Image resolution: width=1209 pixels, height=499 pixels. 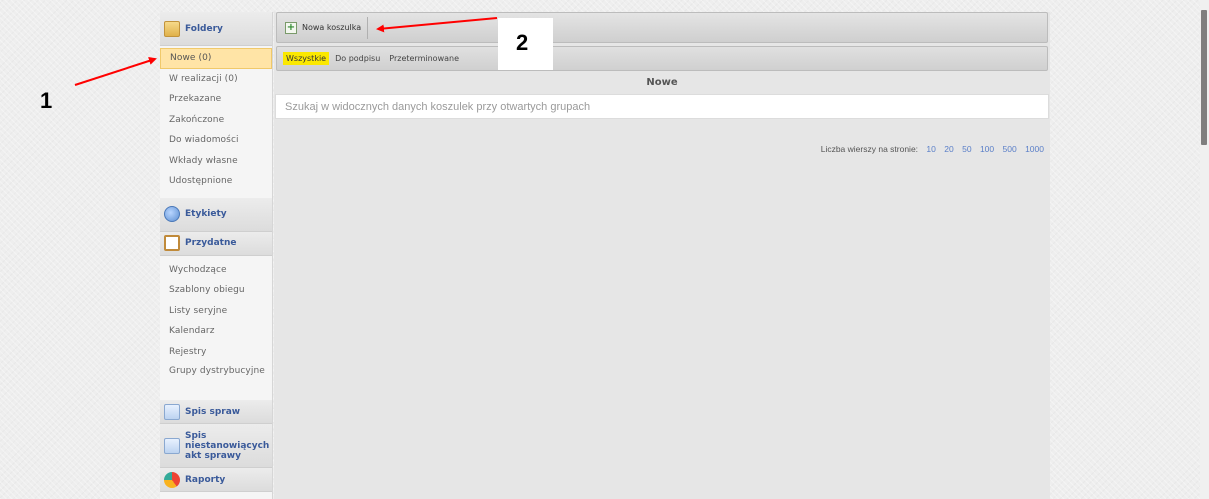 What do you see at coordinates (662, 106) in the screenshot?
I see `search-input` at bounding box center [662, 106].